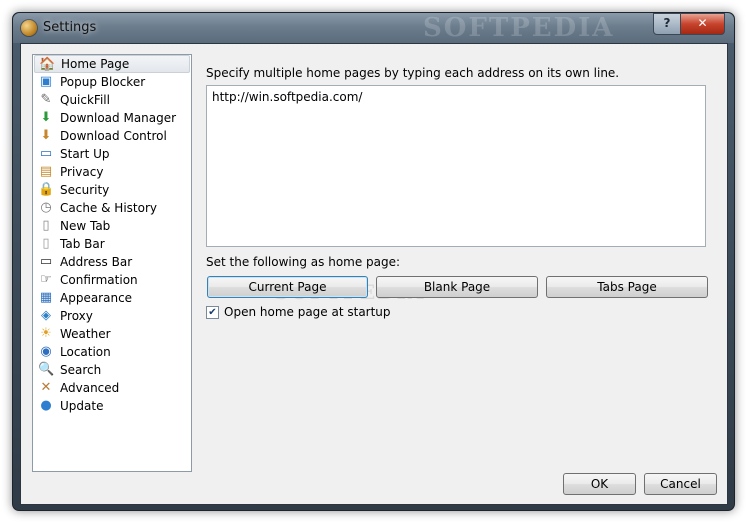 This screenshot has height=531, width=756. Describe the element at coordinates (46, 369) in the screenshot. I see `search-icon: 🔍` at that location.